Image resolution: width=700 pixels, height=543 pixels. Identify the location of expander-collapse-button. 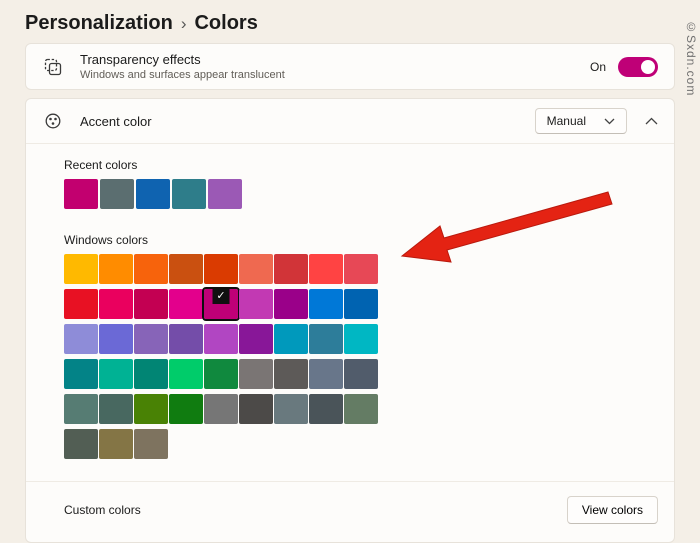
(651, 121).